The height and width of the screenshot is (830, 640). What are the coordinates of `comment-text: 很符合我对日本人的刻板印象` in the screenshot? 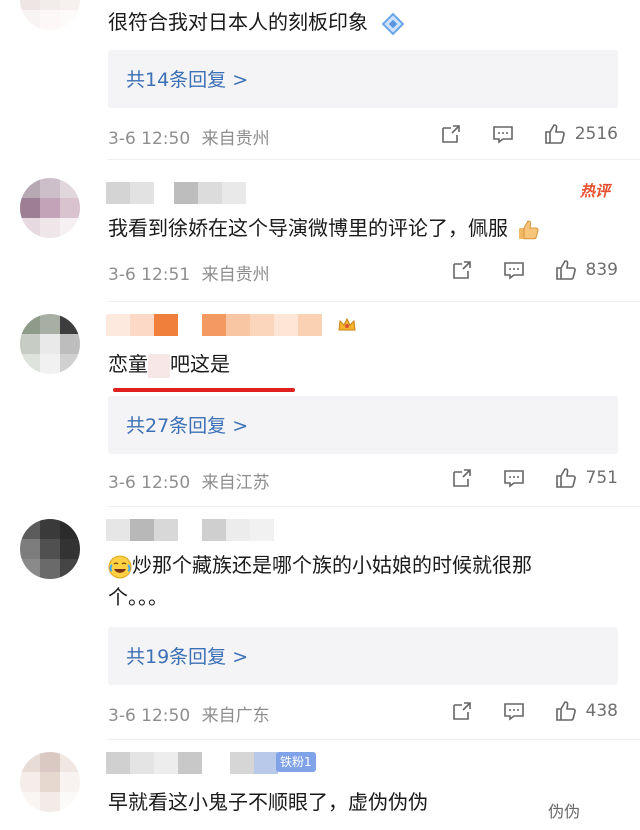 It's located at (258, 22).